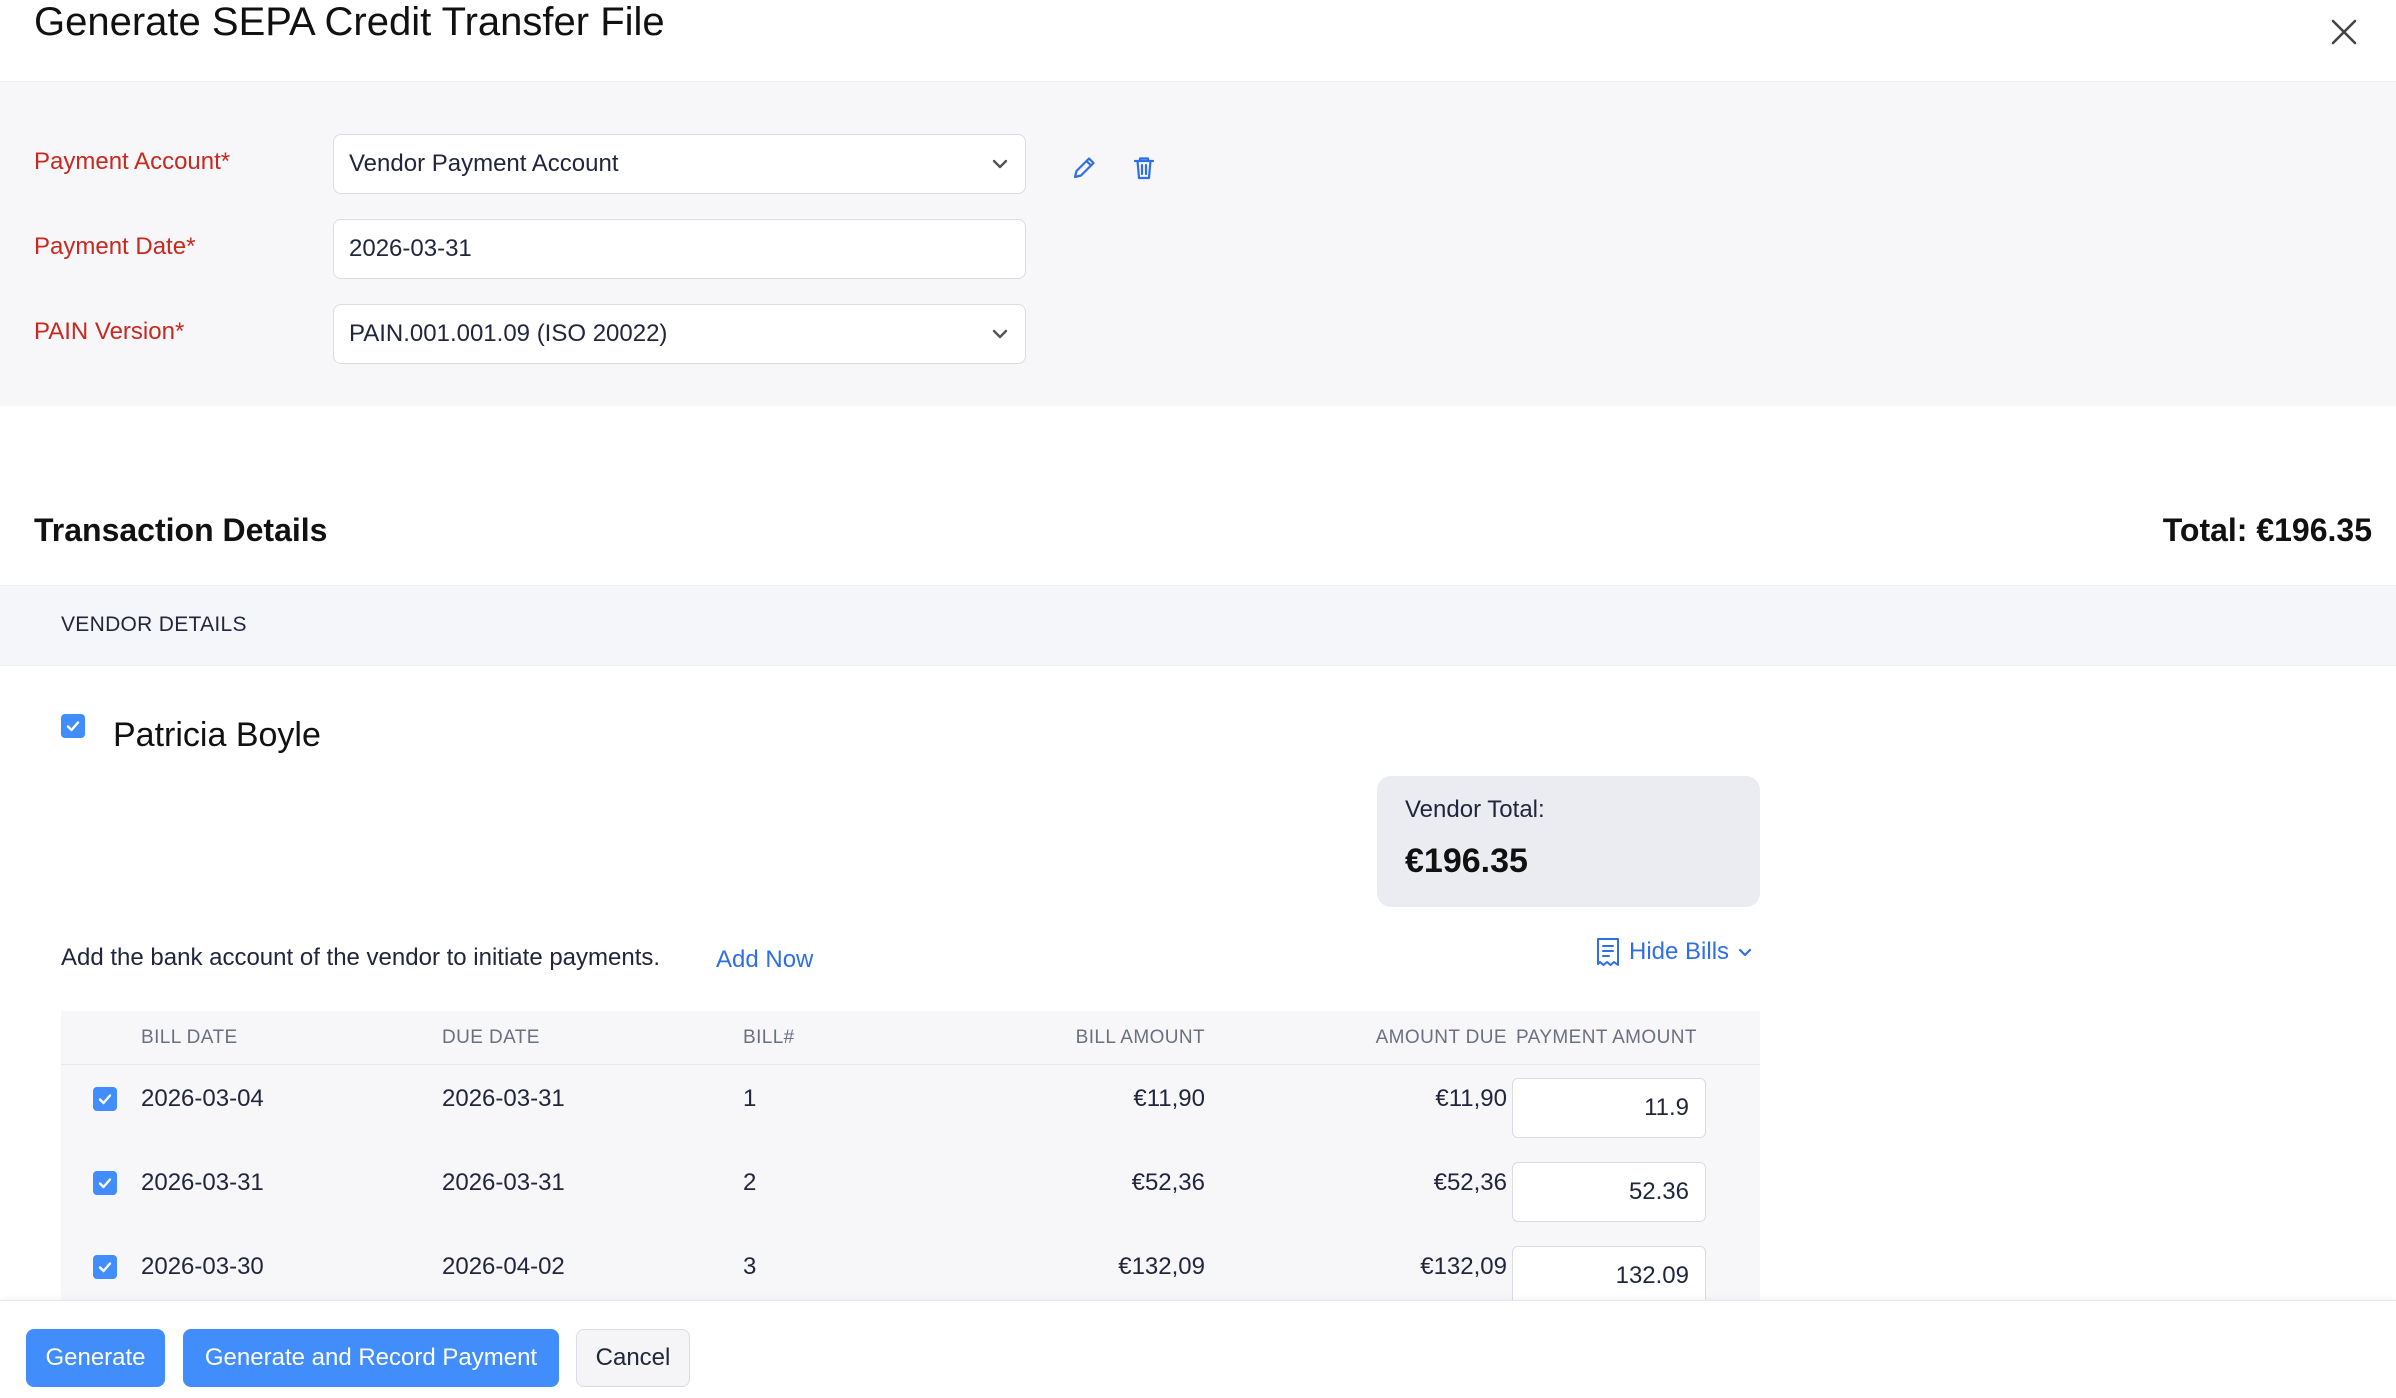 The width and height of the screenshot is (2396, 1398). Describe the element at coordinates (679, 164) in the screenshot. I see `payment-account-select: Vendor Payment Account` at that location.